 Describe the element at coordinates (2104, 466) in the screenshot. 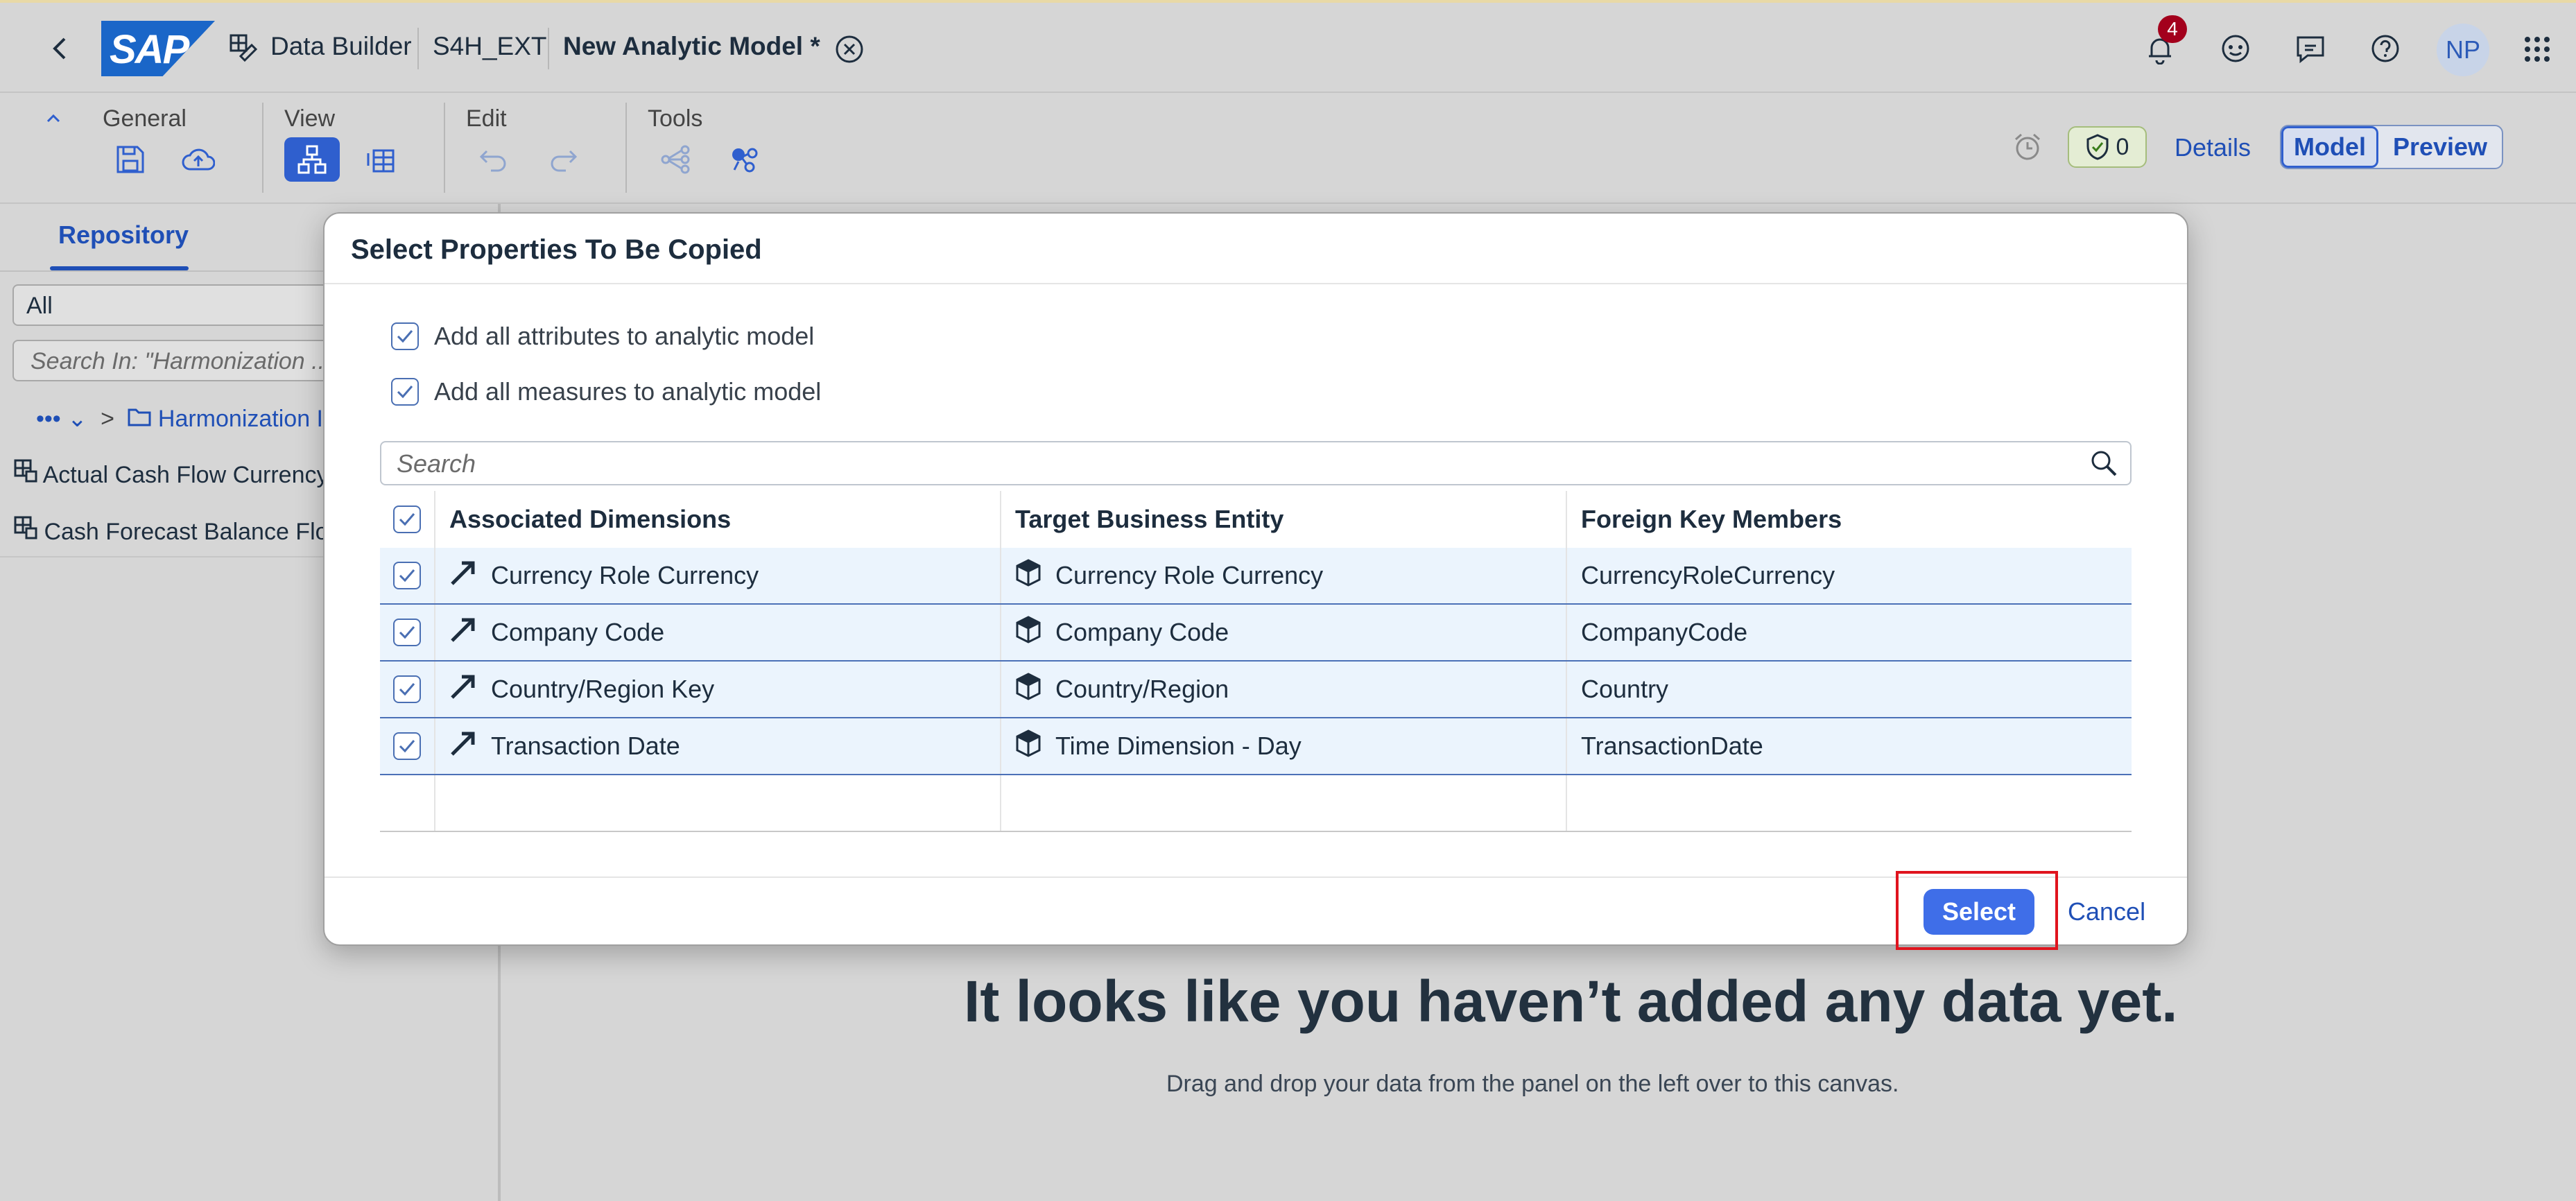

I see `search-icon` at that location.